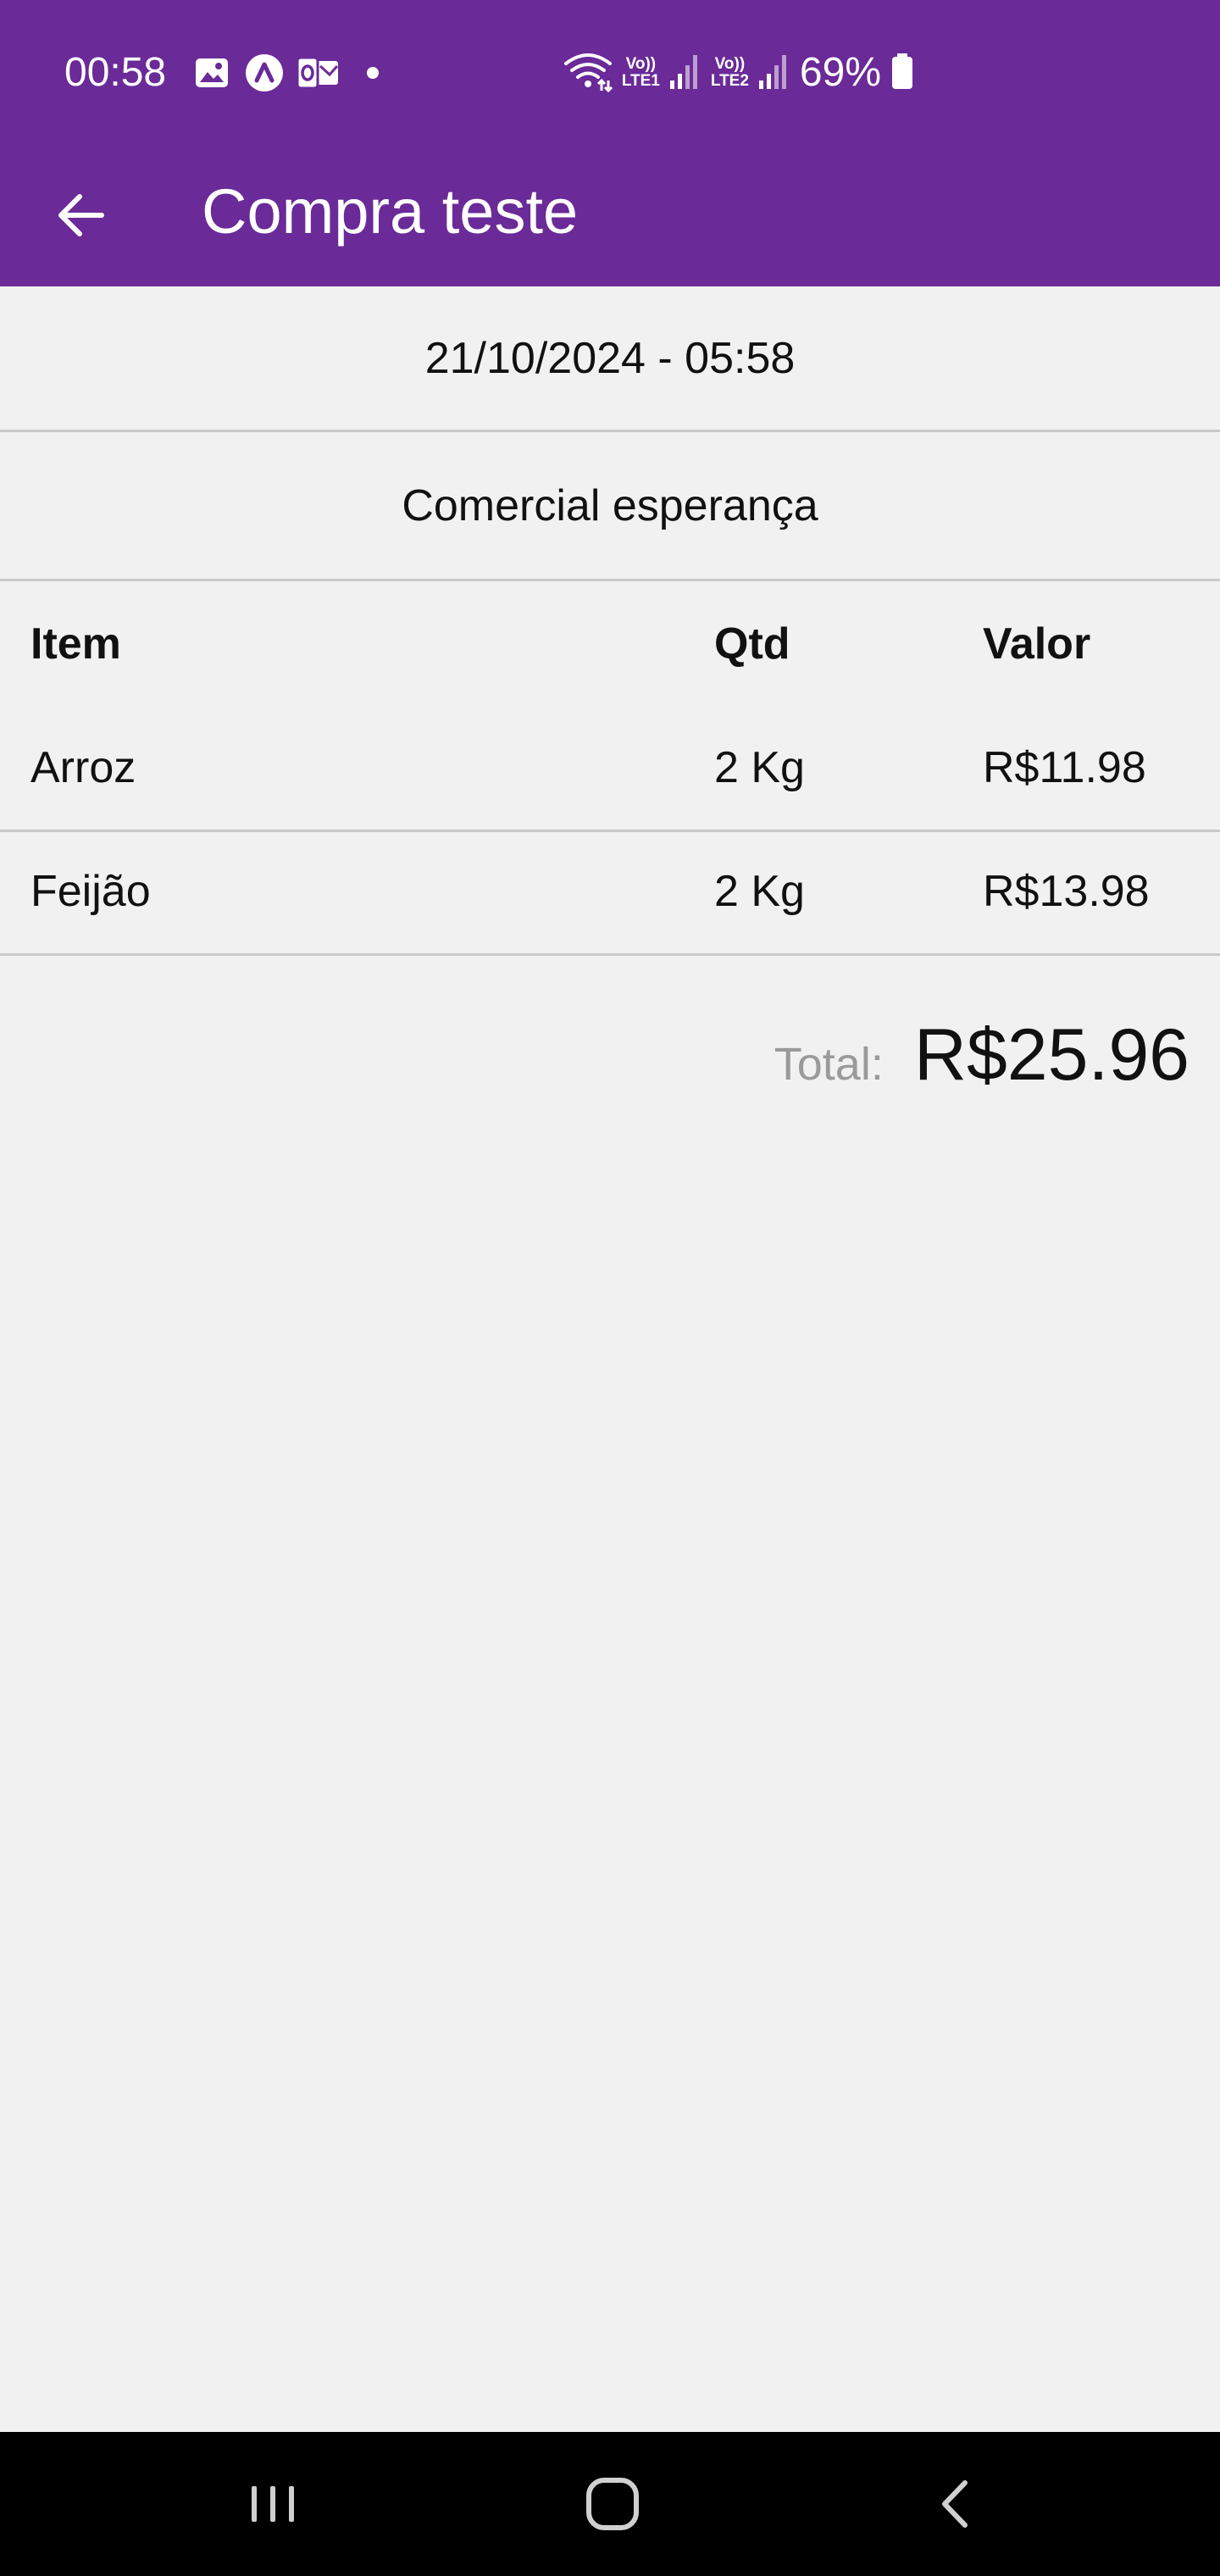 The height and width of the screenshot is (2576, 1220). I want to click on page-title: Compra teste, so click(390, 211).